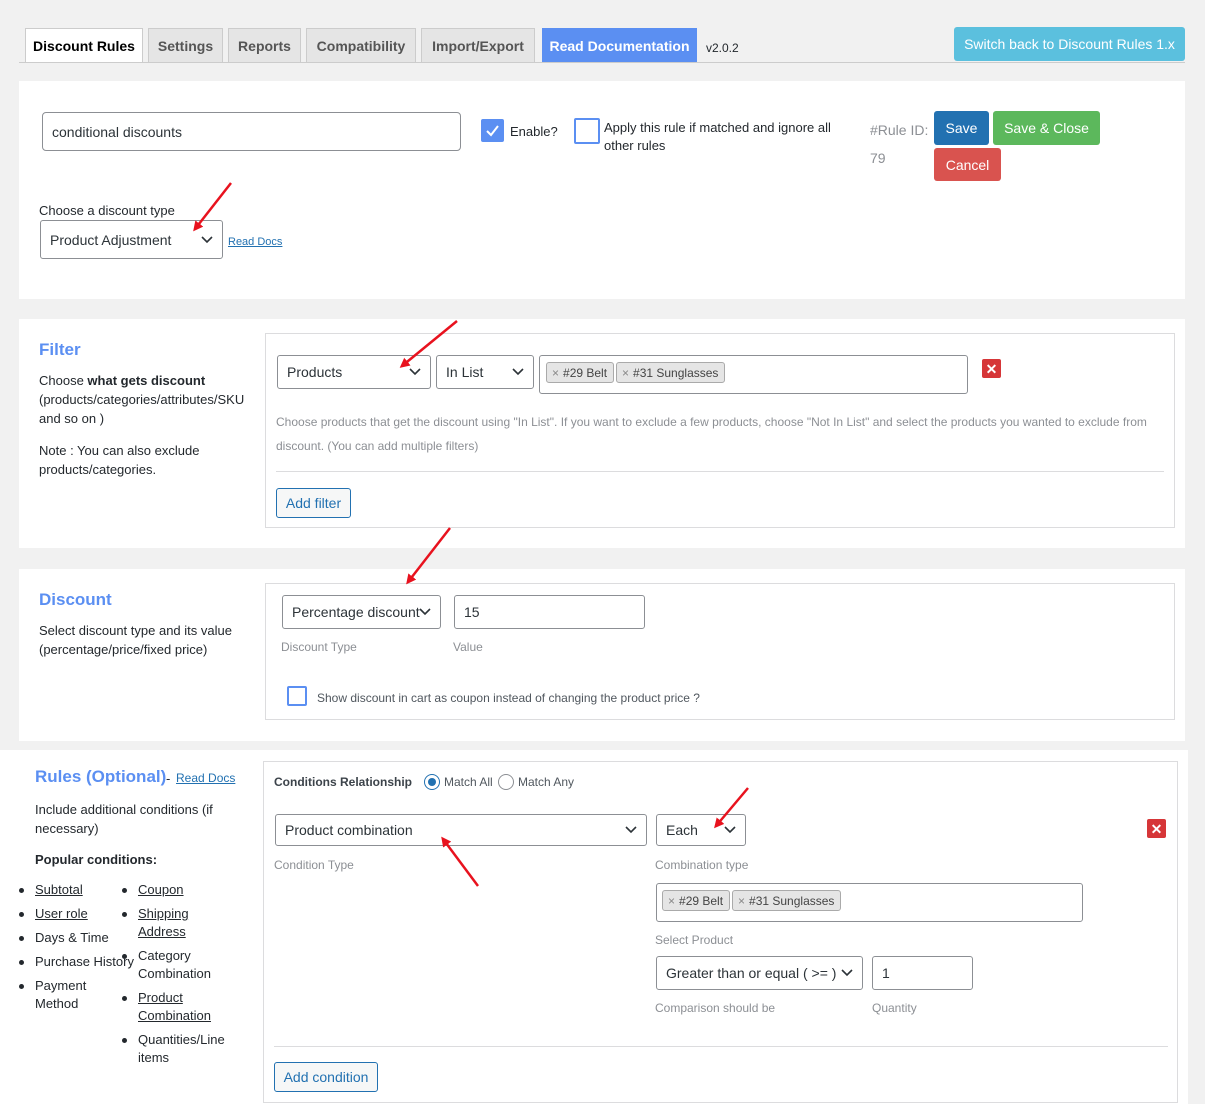  Describe the element at coordinates (967, 164) in the screenshot. I see `cancel-button: Cancel` at that location.